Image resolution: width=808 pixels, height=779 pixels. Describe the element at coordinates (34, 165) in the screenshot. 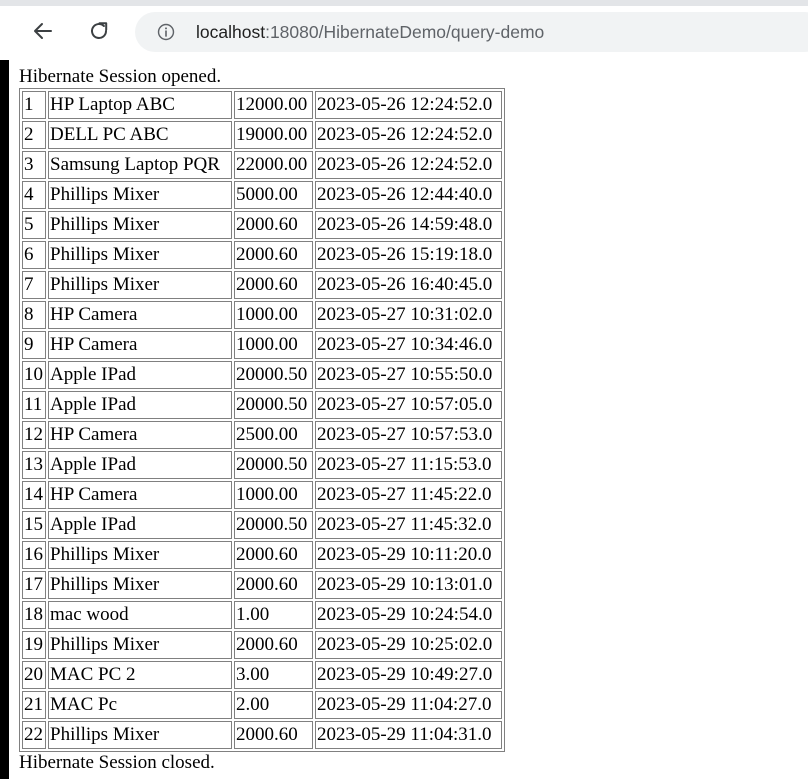

I see `cell-id: 3` at that location.